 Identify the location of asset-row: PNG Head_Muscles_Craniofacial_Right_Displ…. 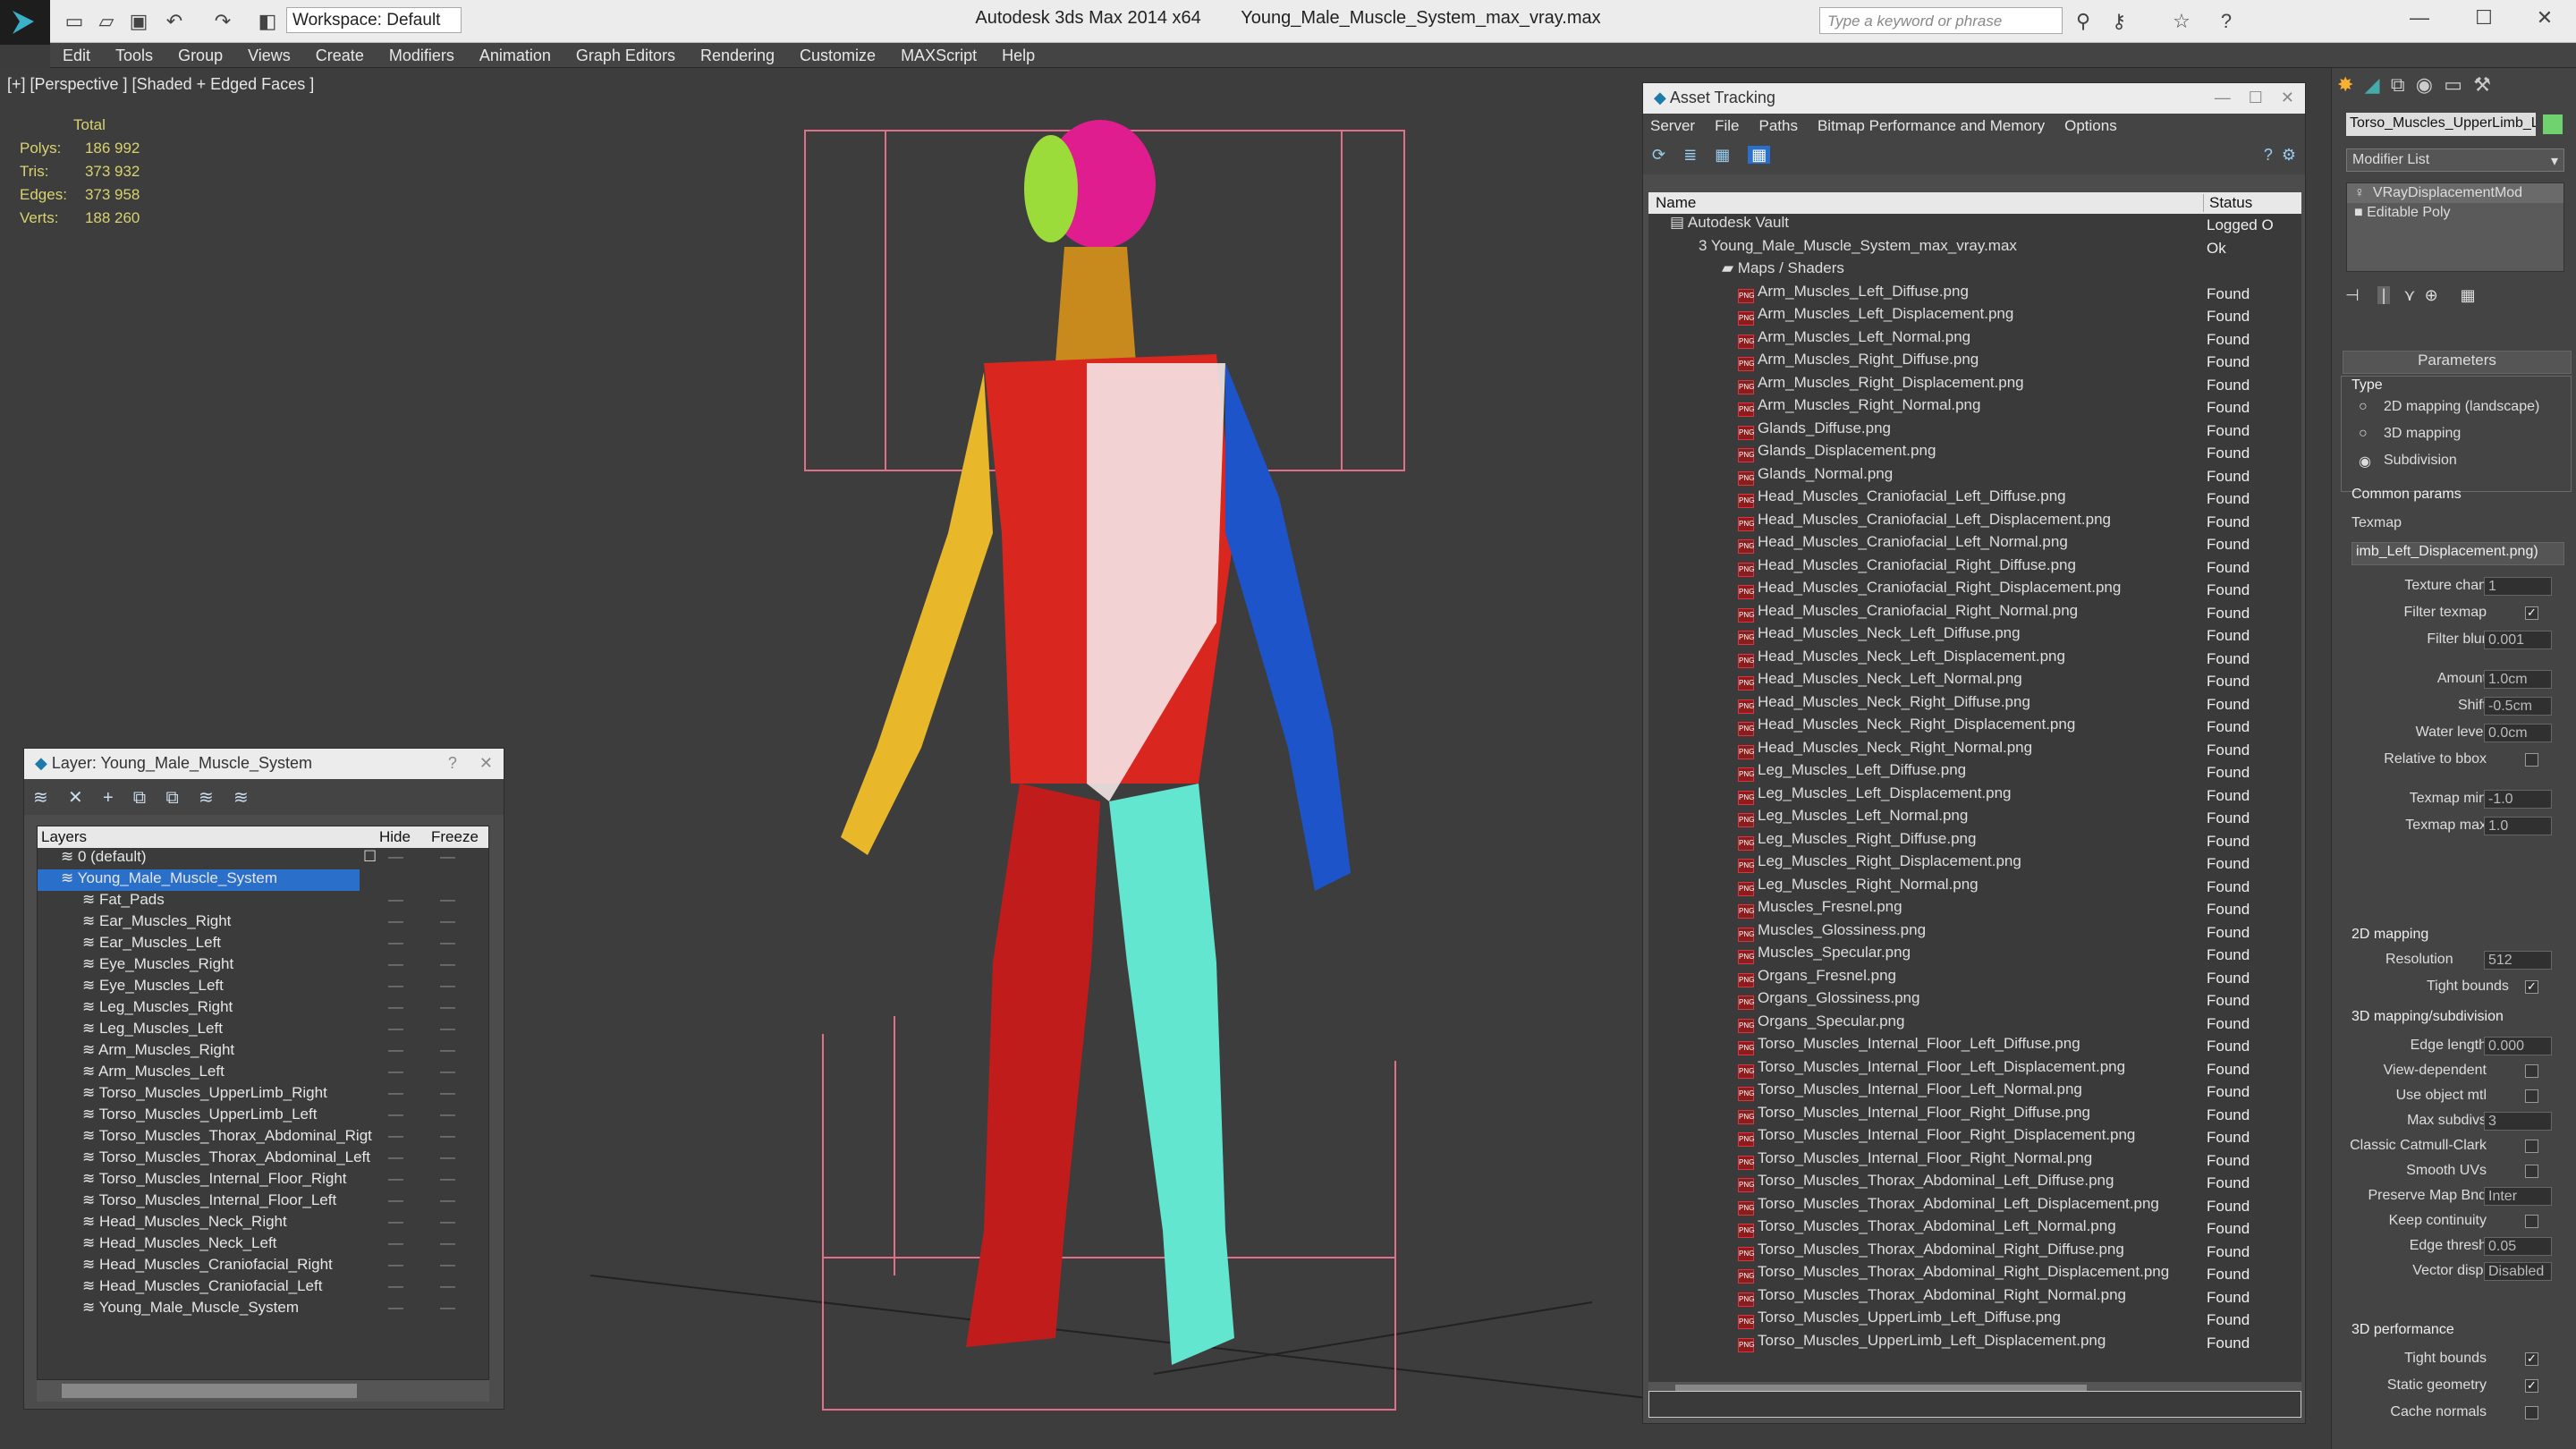
(1974, 590).